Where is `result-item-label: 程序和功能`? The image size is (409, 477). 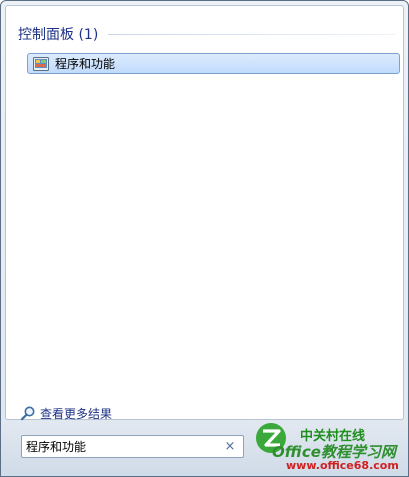
result-item-label: 程序和功能 is located at coordinates (85, 64).